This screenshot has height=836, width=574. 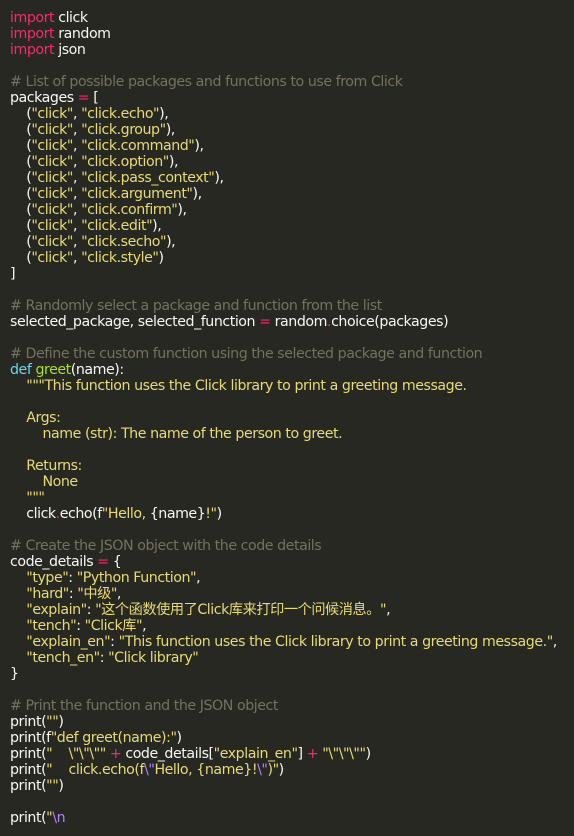 What do you see at coordinates (54, 562) in the screenshot?
I see `identifier-token: code_details` at bounding box center [54, 562].